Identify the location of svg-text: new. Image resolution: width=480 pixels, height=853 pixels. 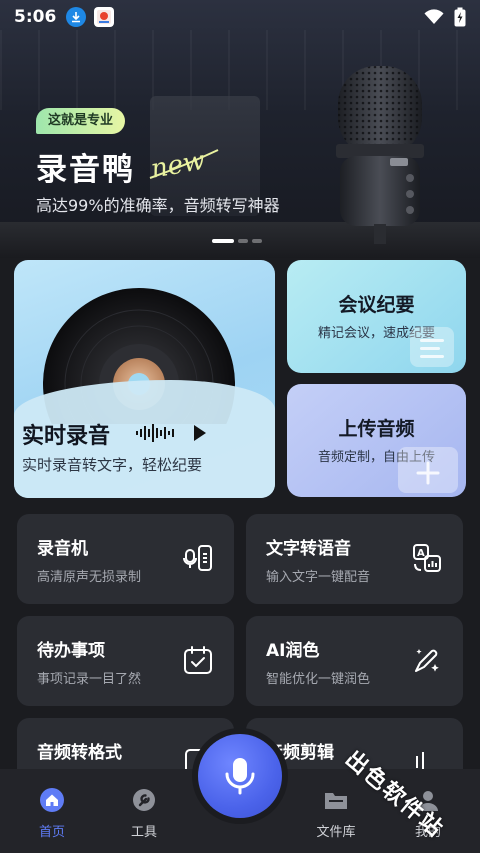
(178, 165).